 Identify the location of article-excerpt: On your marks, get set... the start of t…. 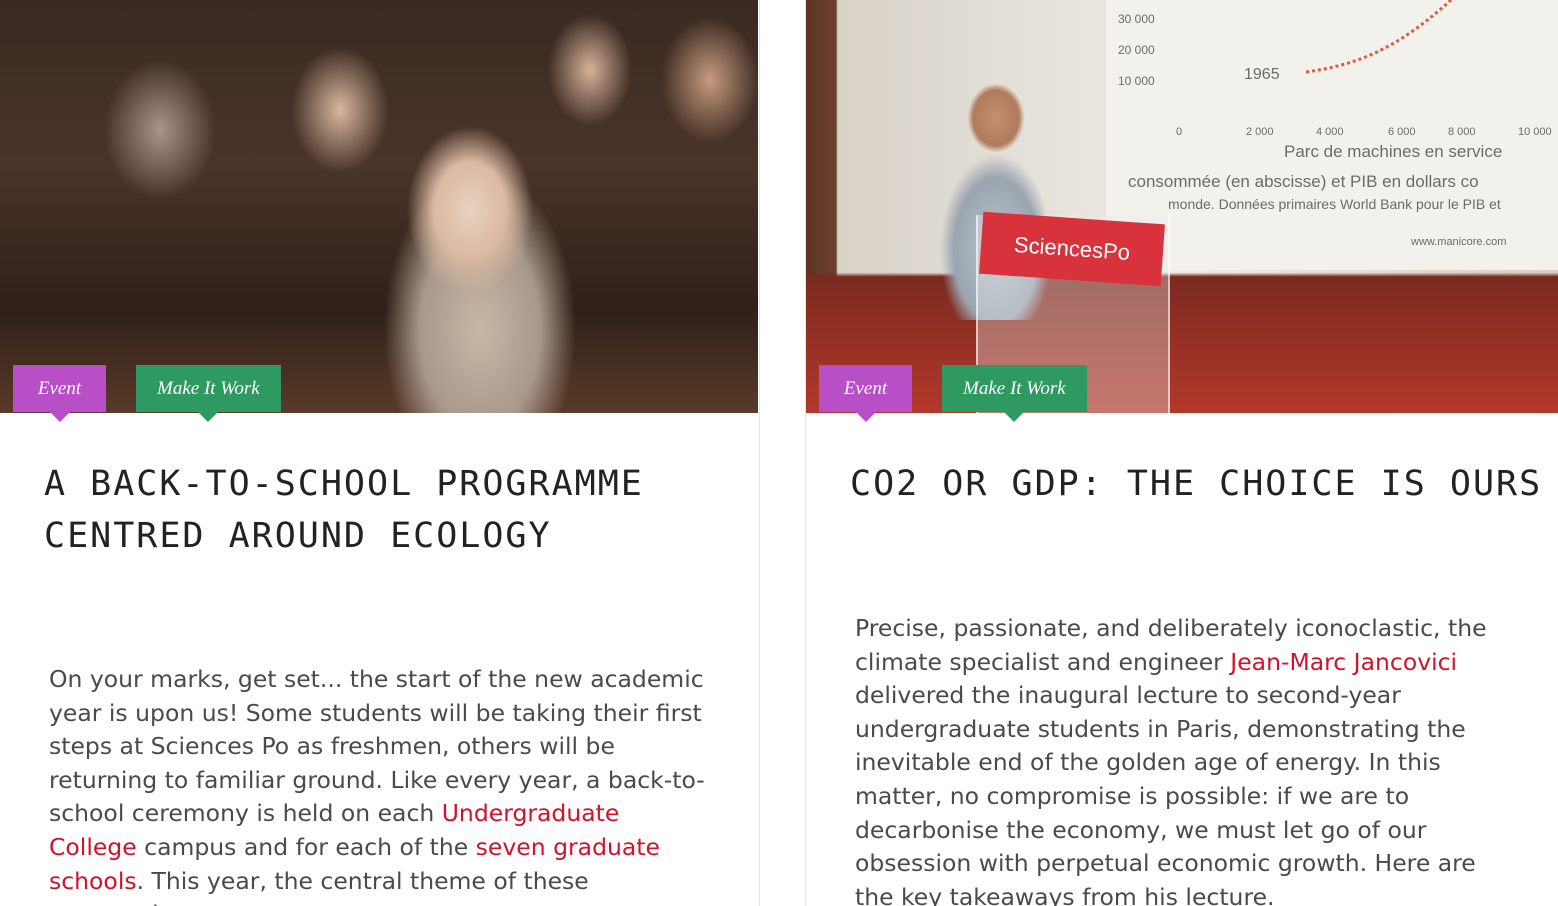
(379, 784).